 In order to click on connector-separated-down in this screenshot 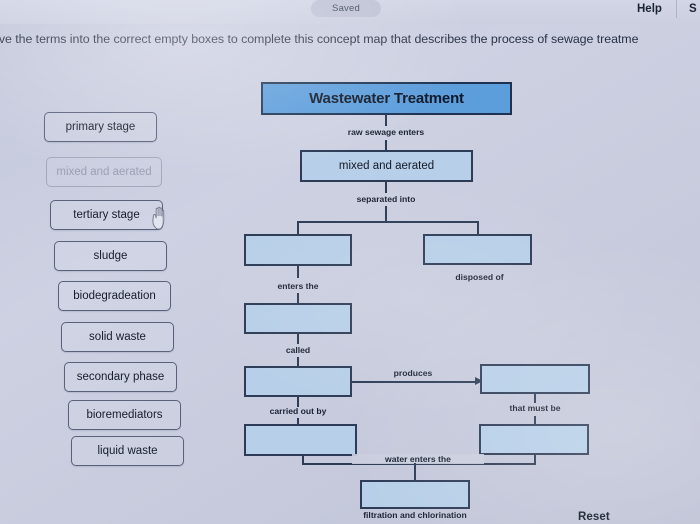, I will do `click(386, 214)`.